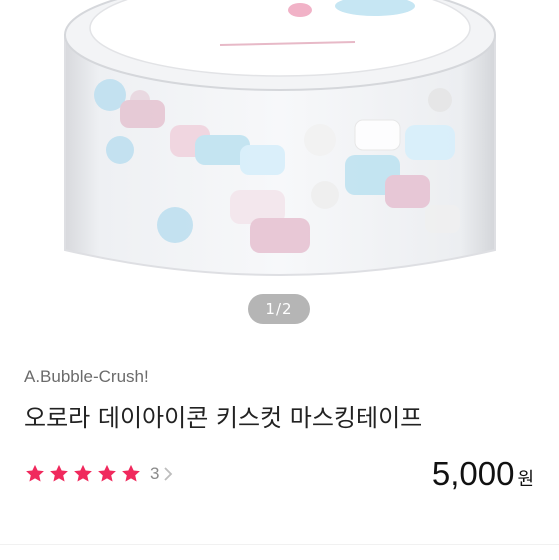  I want to click on brand-name: A.Bubble-Crush!, so click(86, 377).